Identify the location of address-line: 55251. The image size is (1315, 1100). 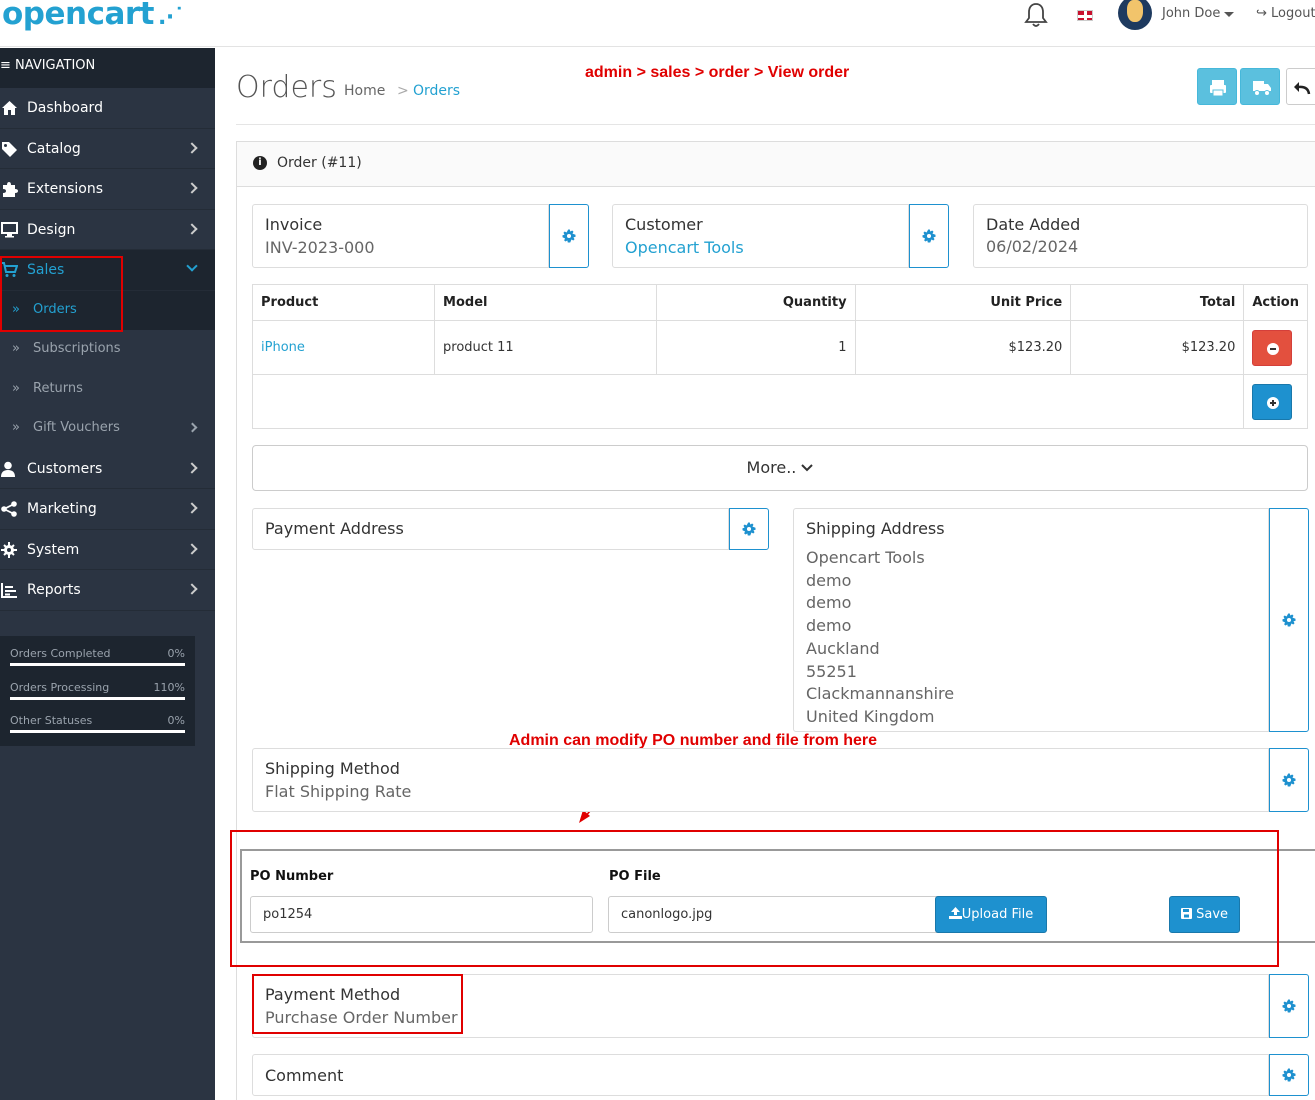
(831, 671).